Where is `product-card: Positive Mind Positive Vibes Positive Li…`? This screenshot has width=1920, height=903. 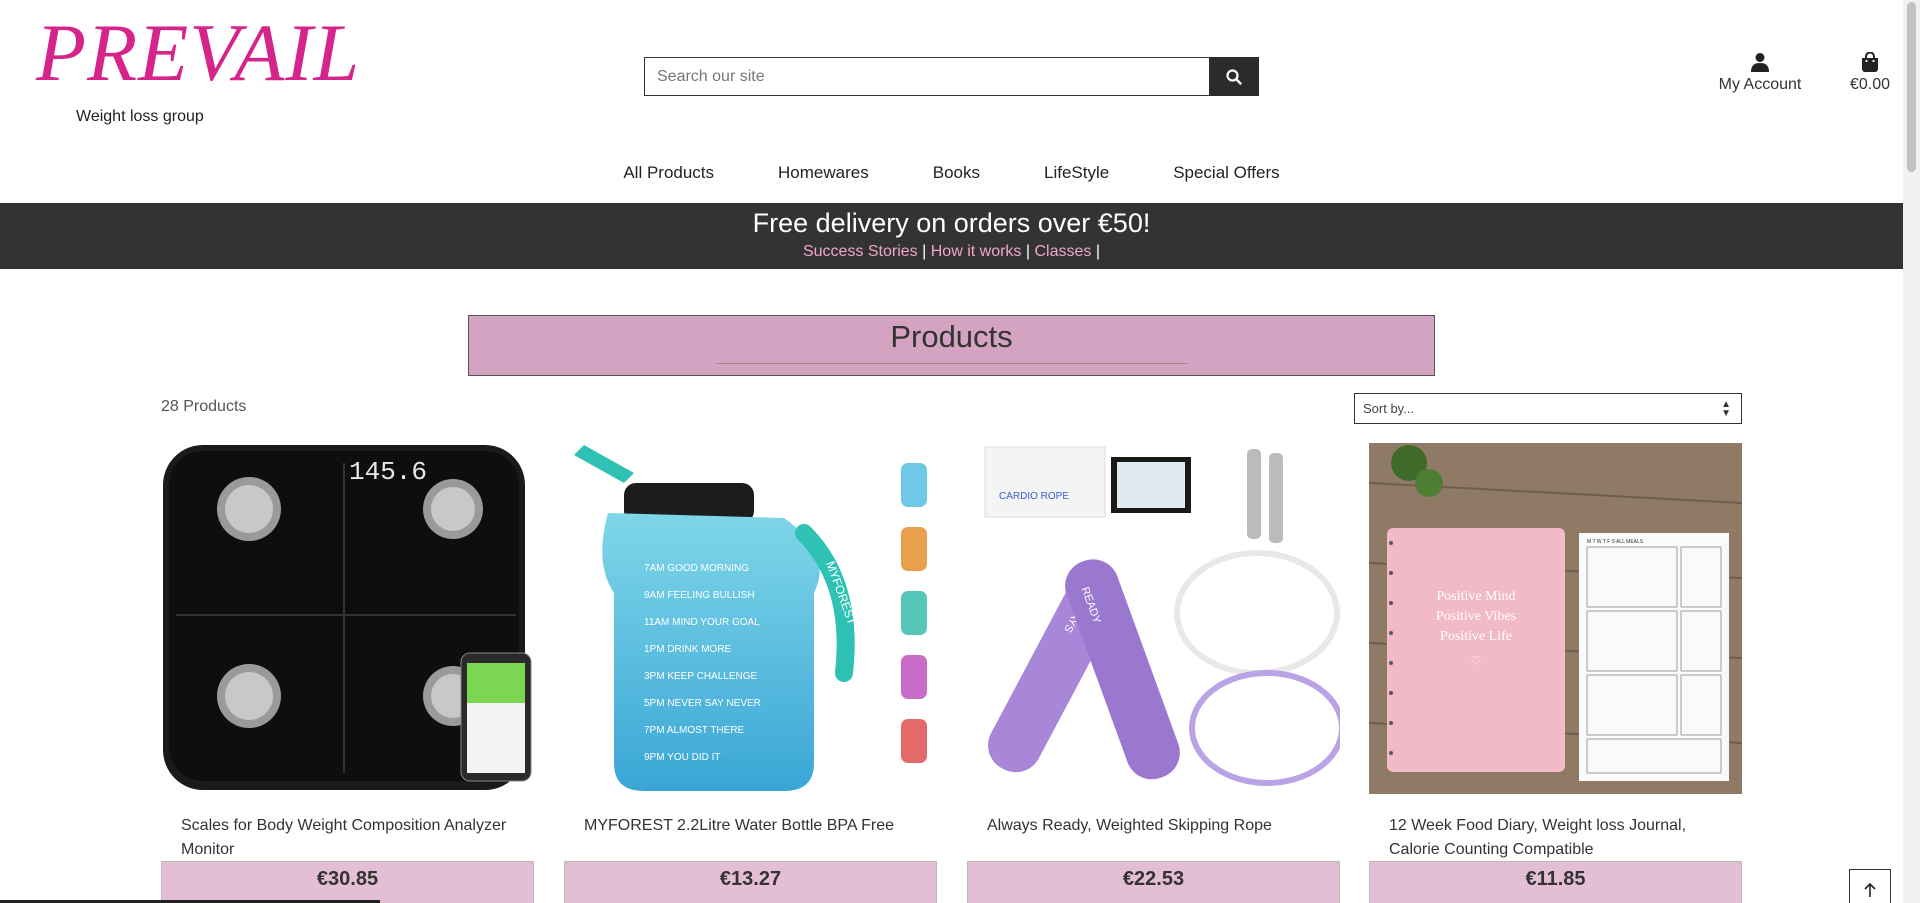
product-card: Positive Mind Positive Vibes Positive Li… is located at coordinates (1555, 673).